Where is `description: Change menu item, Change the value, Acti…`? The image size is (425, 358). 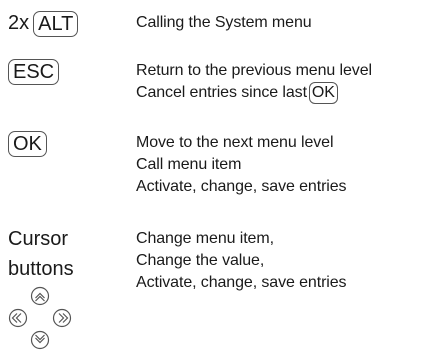 description: Change menu item, Change the value, Acti… is located at coordinates (241, 261).